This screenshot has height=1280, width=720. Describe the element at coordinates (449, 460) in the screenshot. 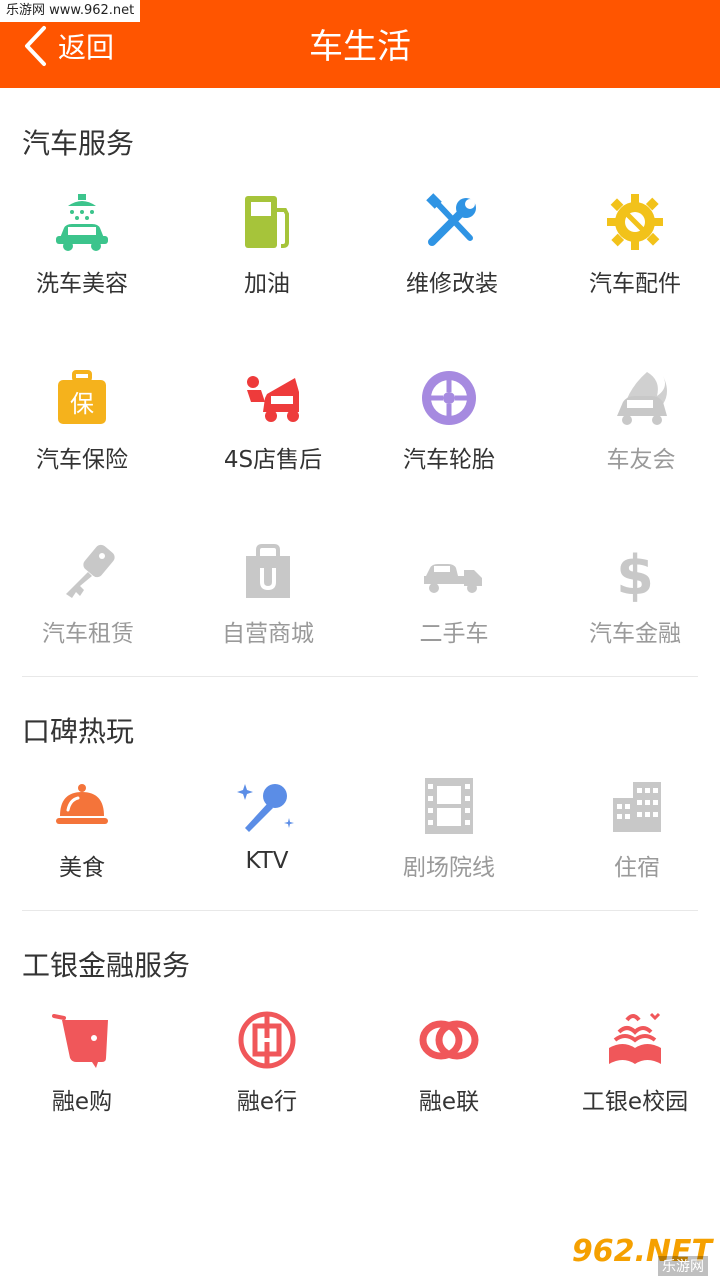

I see `item-label: 汽车轮胎` at that location.